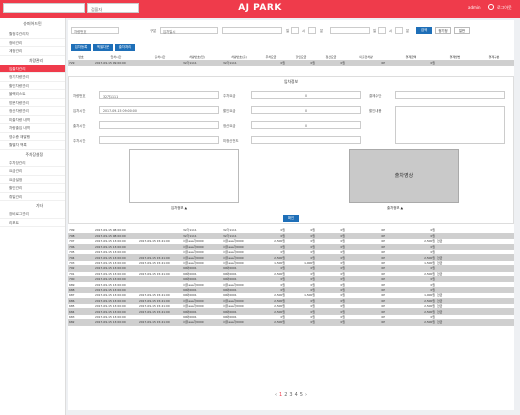 The height and width of the screenshot is (415, 520). I want to click on from-hour-select, so click(295, 30).